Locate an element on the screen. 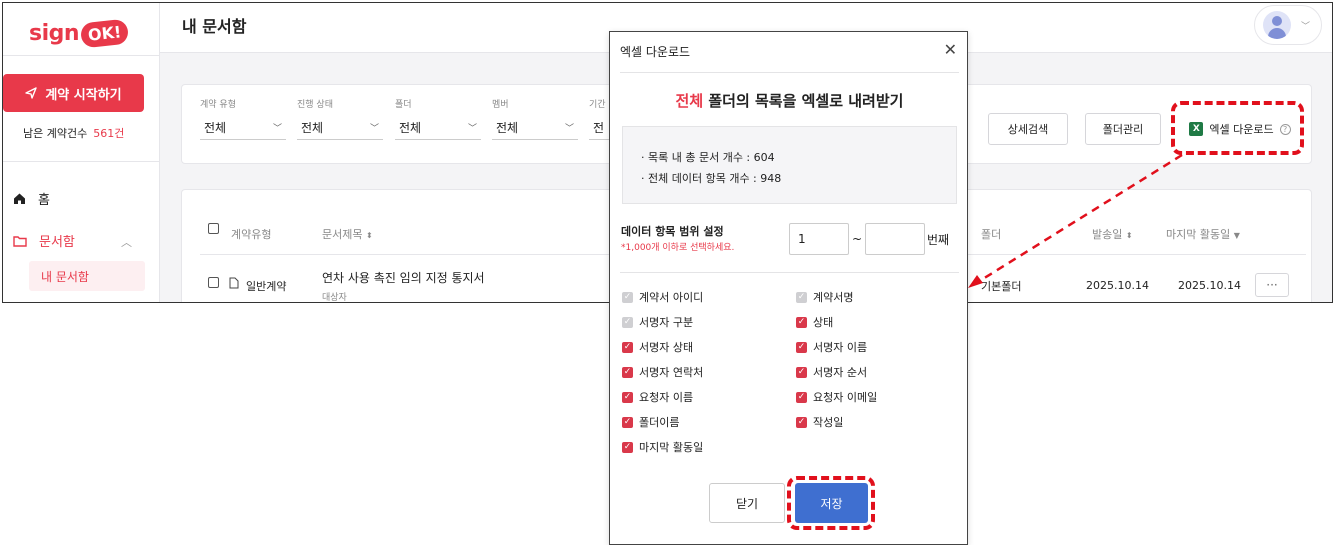 The width and height of the screenshot is (1335, 545). field-label: 요청자 이메일 is located at coordinates (845, 397).